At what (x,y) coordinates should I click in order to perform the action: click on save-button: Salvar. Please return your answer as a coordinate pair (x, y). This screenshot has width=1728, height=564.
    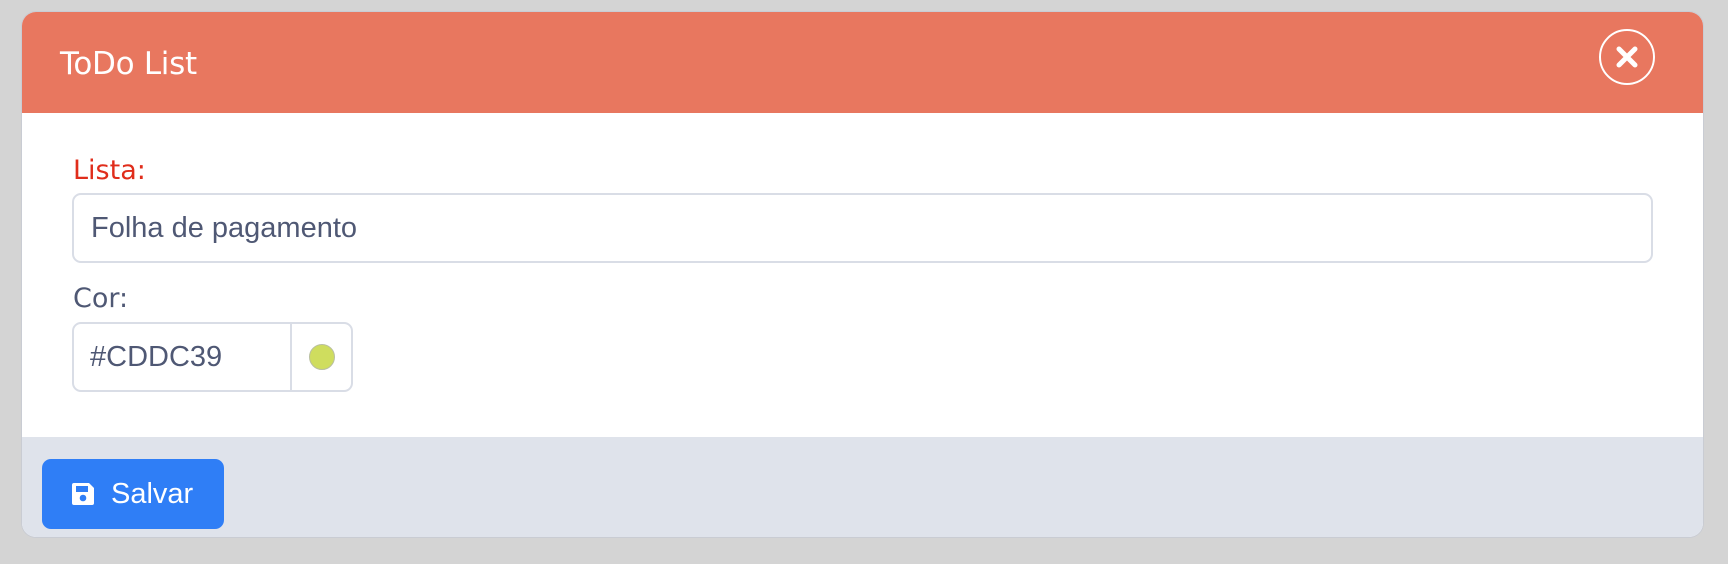
    Looking at the image, I should click on (133, 494).